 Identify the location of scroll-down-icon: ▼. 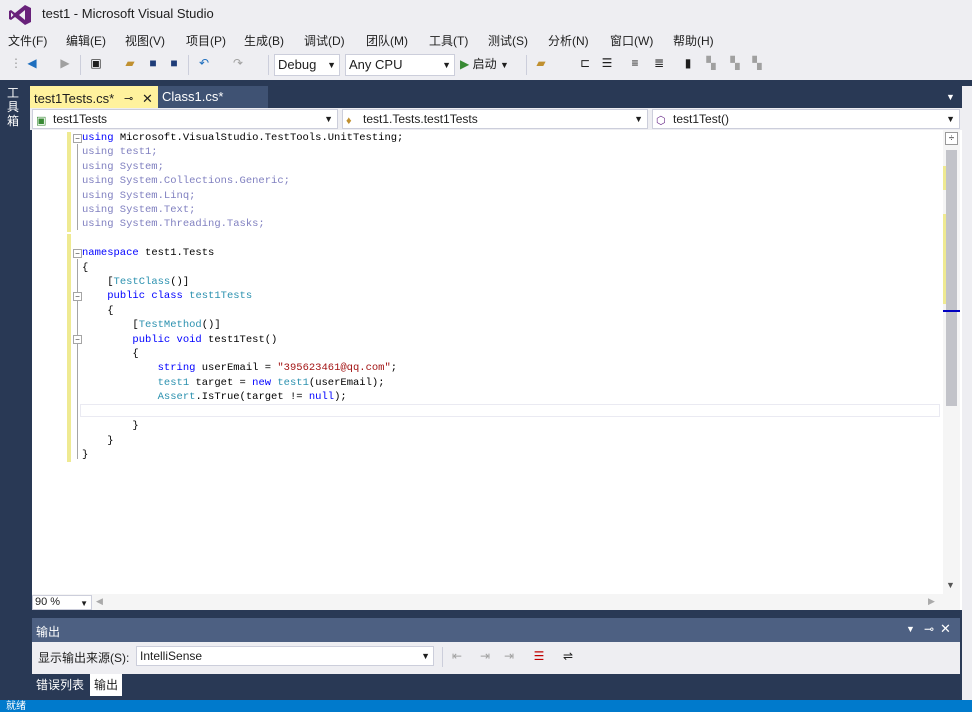
(950, 585).